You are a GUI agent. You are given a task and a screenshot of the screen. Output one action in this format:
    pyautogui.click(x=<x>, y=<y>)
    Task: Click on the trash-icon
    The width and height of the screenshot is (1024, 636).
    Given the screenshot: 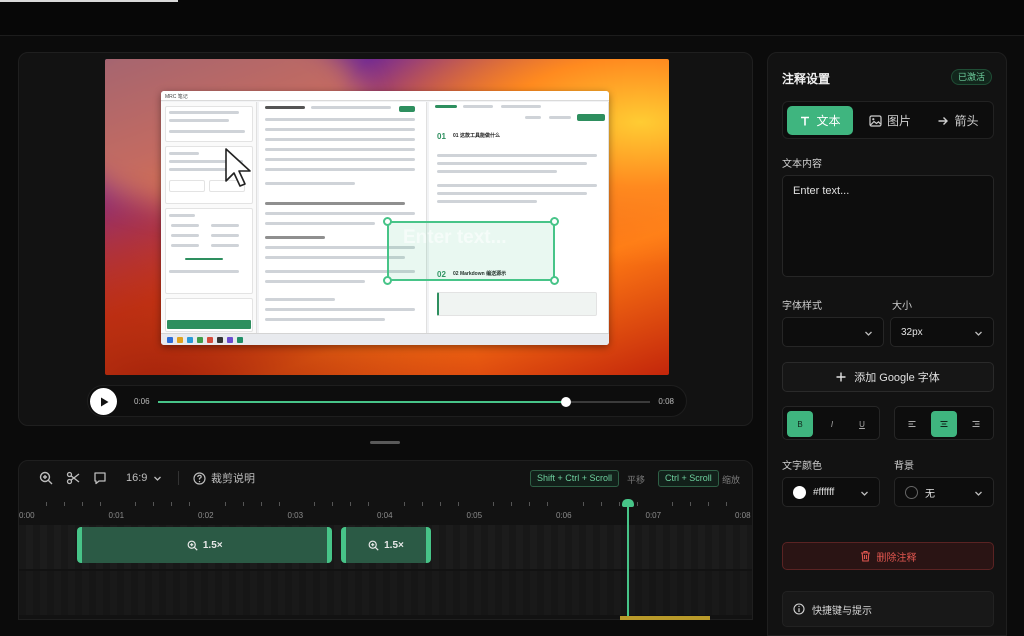 What is the action you would take?
    pyautogui.click(x=865, y=556)
    